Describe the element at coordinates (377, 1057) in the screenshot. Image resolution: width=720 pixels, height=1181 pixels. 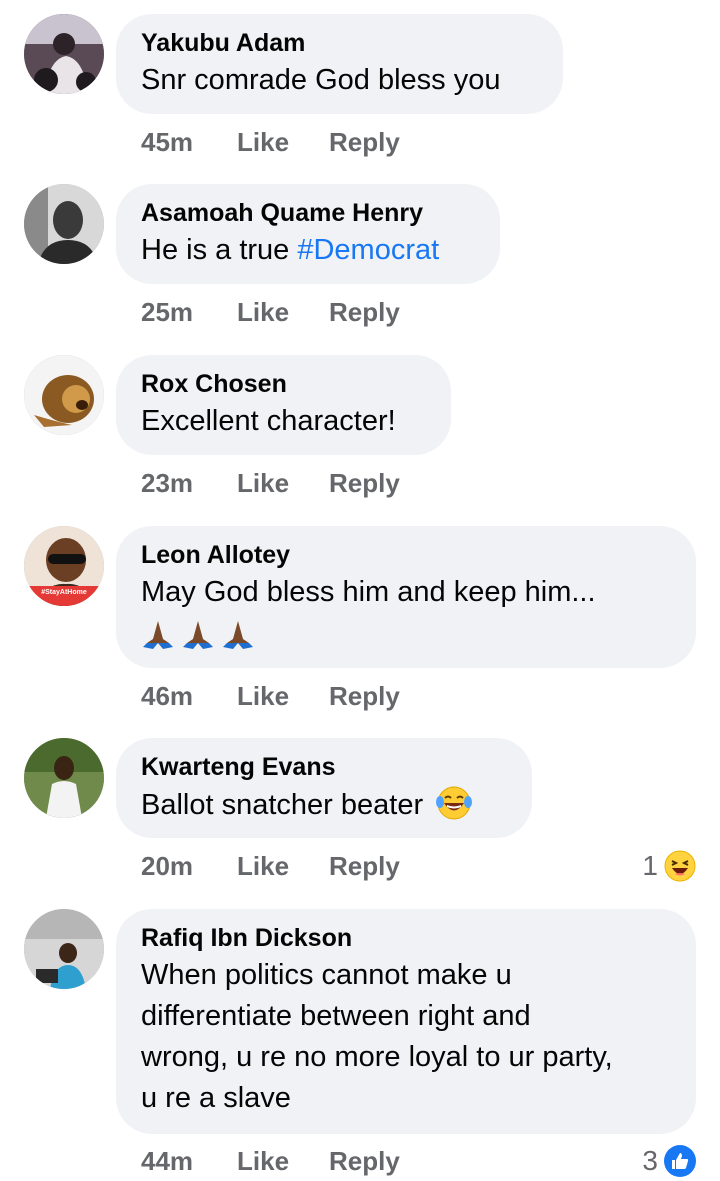
I see `comment-text-line: wrong, u re no more loyal to ur party,` at that location.